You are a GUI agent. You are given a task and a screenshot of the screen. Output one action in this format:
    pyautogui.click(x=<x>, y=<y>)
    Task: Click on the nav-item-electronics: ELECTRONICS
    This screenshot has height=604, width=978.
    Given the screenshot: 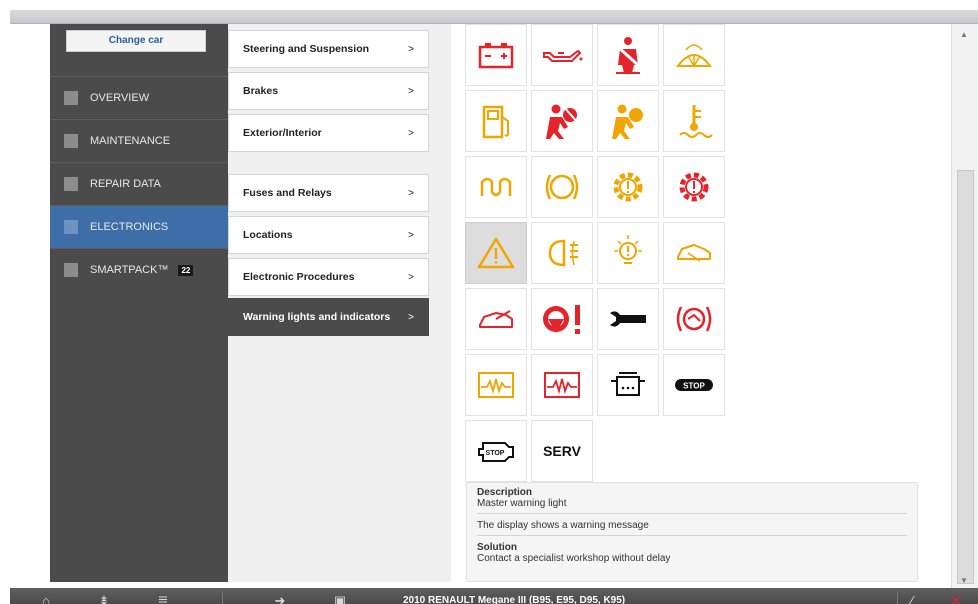 What is the action you would take?
    pyautogui.click(x=139, y=226)
    